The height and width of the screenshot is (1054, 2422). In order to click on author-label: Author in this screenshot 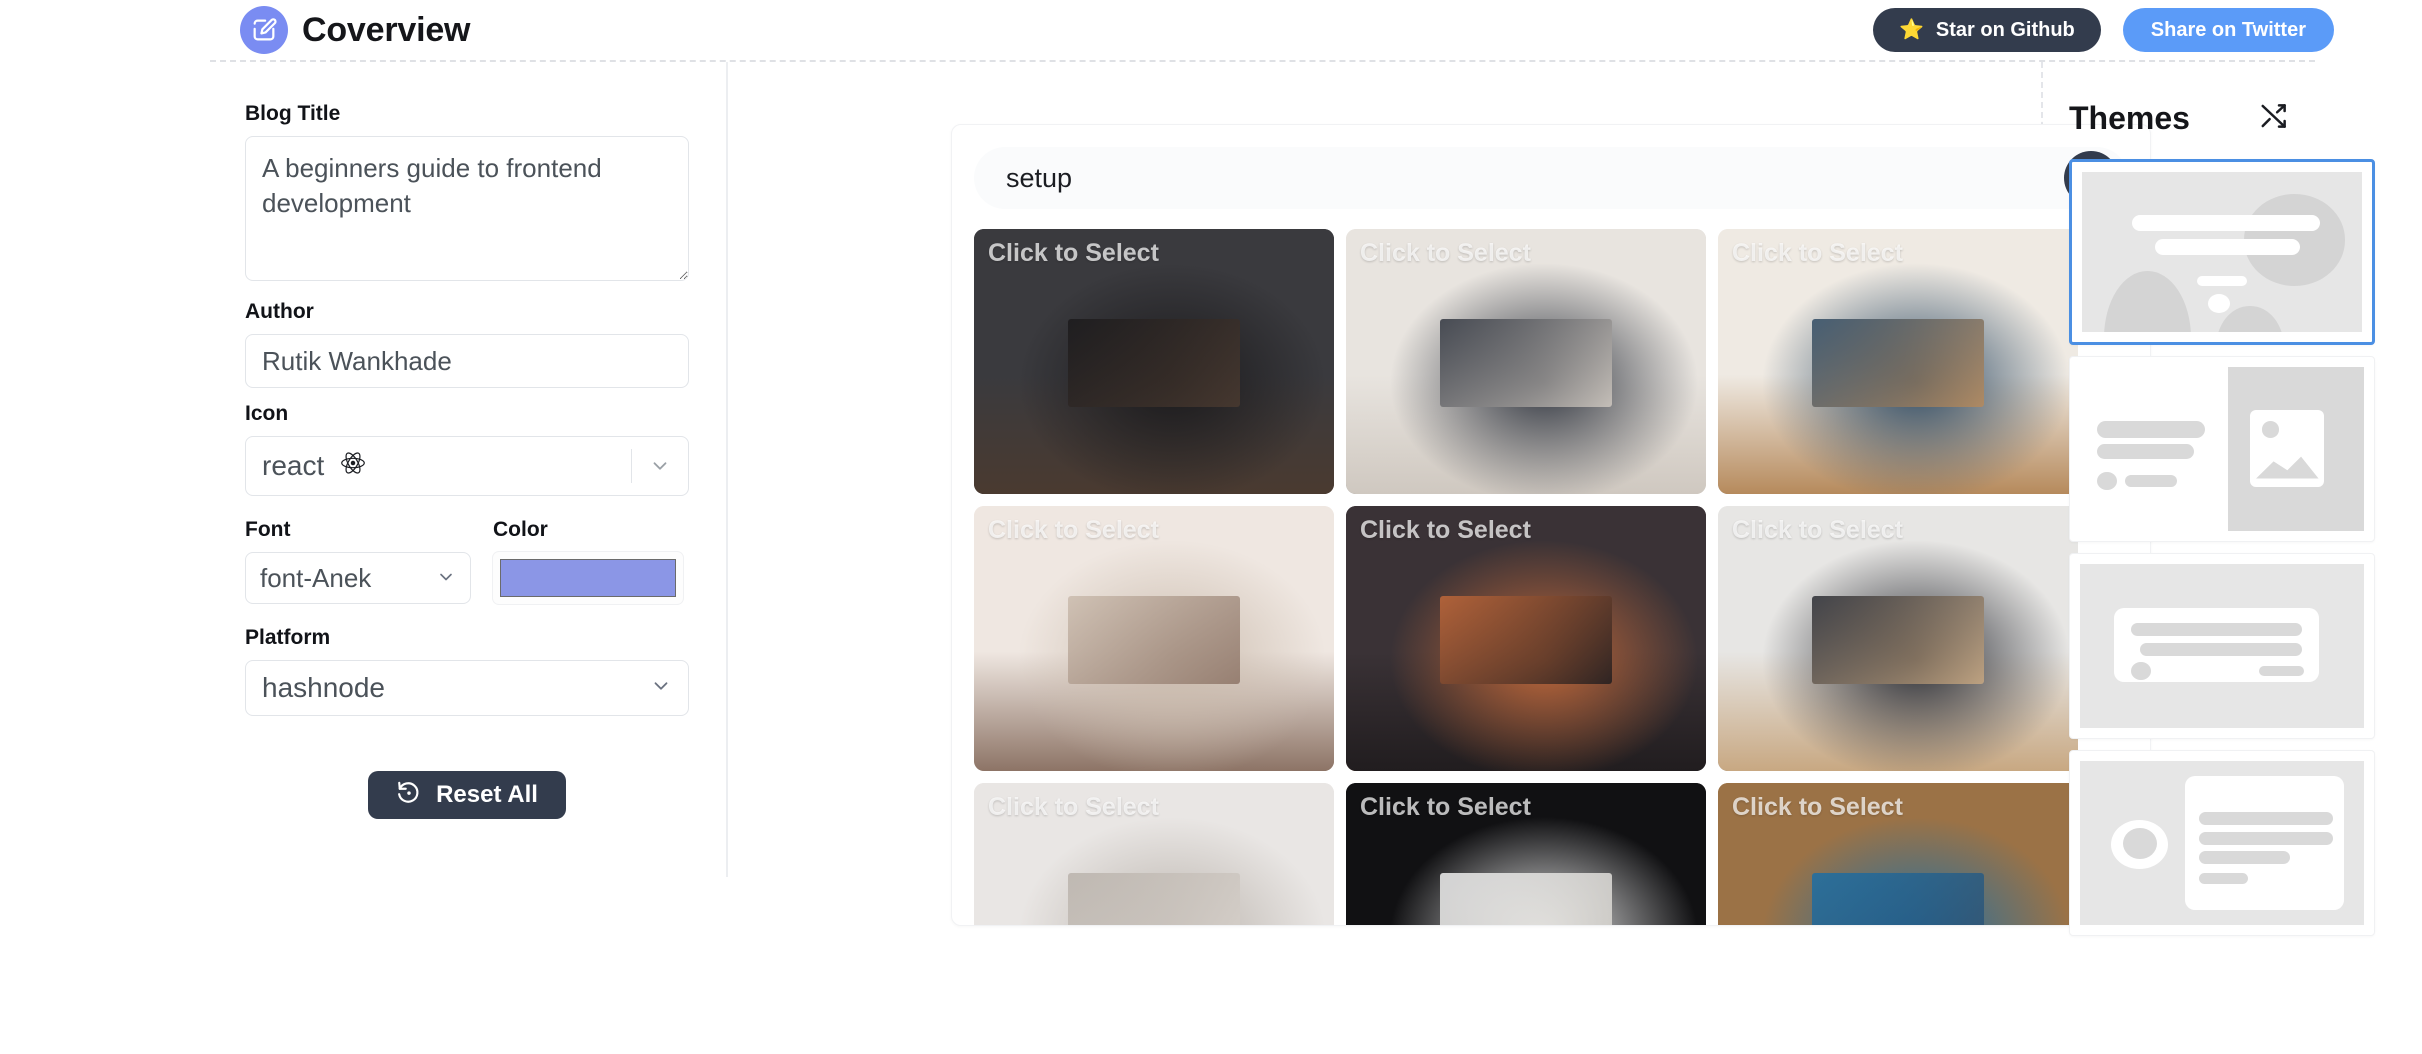, I will do `click(279, 311)`.